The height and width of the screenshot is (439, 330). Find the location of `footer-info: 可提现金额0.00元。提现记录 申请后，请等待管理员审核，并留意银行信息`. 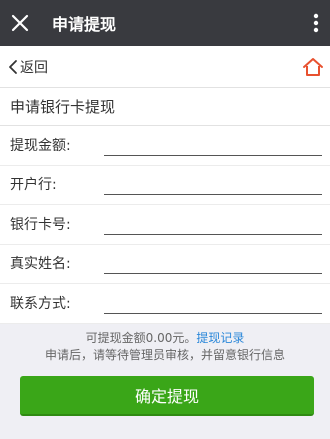

footer-info: 可提现金额0.00元。提现记录 申请后，请等待管理员审核，并留意银行信息 is located at coordinates (165, 347).